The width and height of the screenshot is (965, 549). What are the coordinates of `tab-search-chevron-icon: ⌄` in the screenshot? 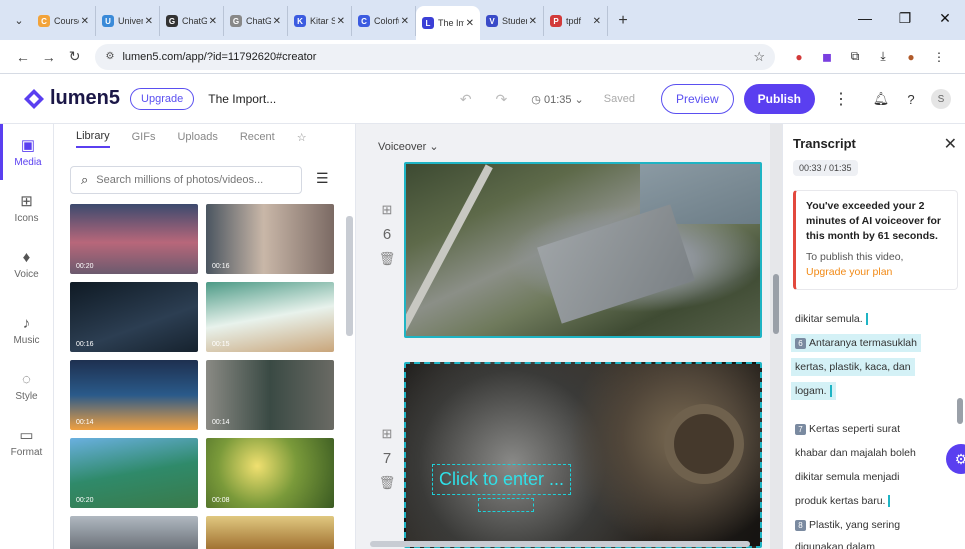 It's located at (19, 20).